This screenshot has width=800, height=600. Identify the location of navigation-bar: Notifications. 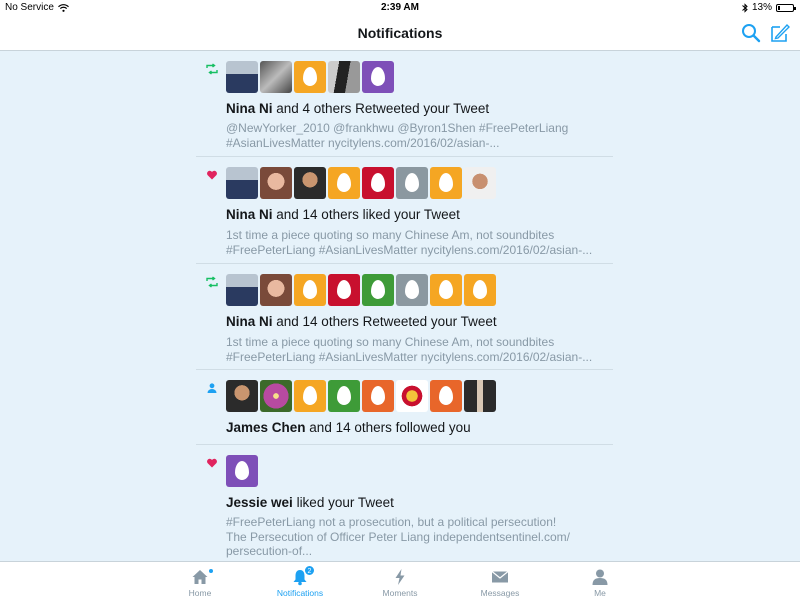
(400, 33).